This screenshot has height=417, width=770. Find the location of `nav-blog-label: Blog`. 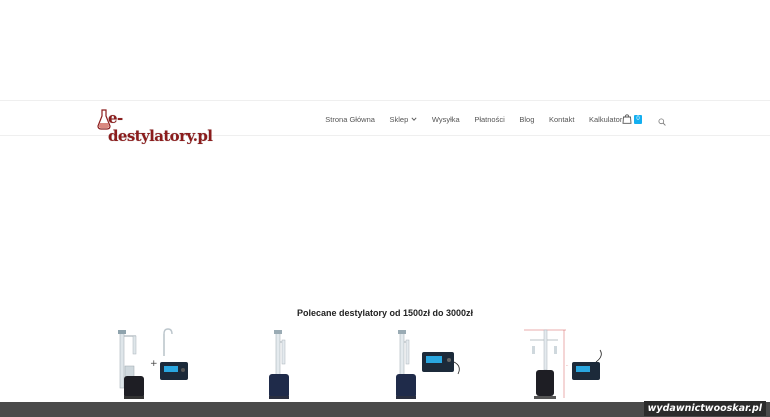

nav-blog-label: Blog is located at coordinates (527, 119).